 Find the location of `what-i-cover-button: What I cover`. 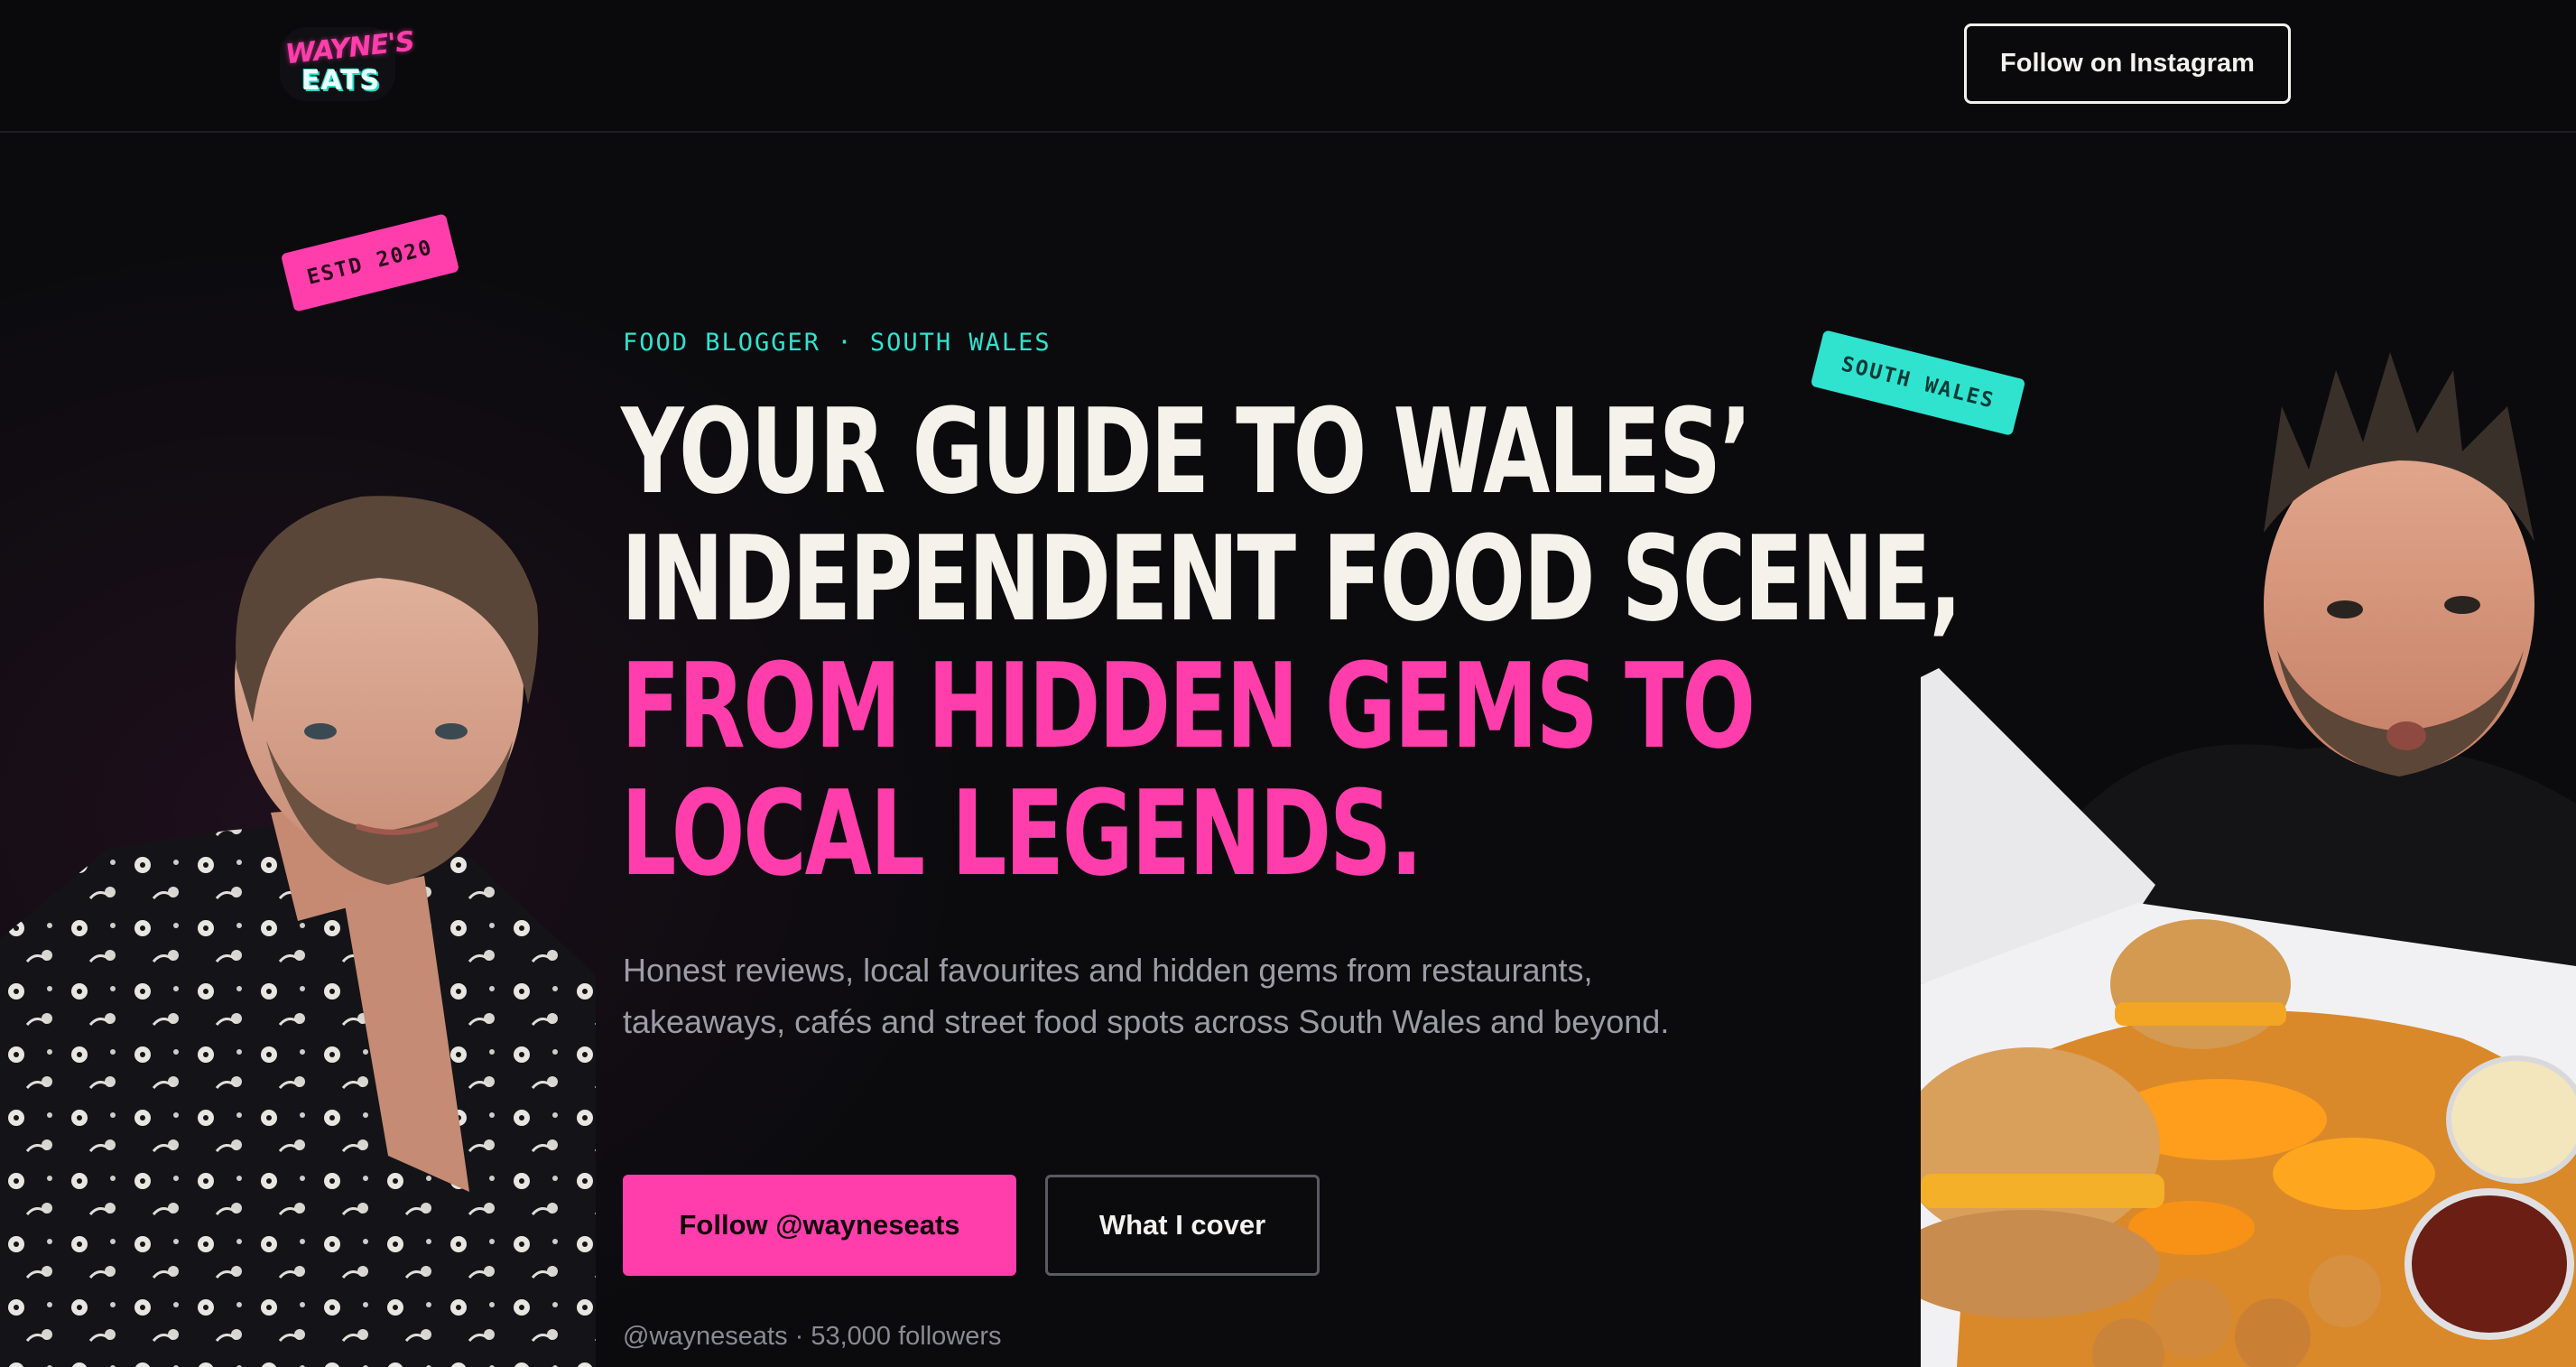

what-i-cover-button: What I cover is located at coordinates (1182, 1225).